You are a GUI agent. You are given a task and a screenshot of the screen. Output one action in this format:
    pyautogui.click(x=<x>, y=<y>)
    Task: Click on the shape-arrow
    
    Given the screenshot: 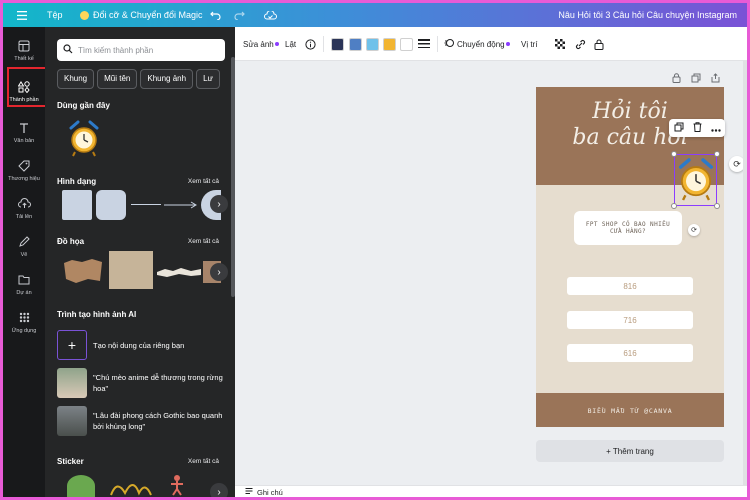 What is the action you would take?
    pyautogui.click(x=181, y=204)
    